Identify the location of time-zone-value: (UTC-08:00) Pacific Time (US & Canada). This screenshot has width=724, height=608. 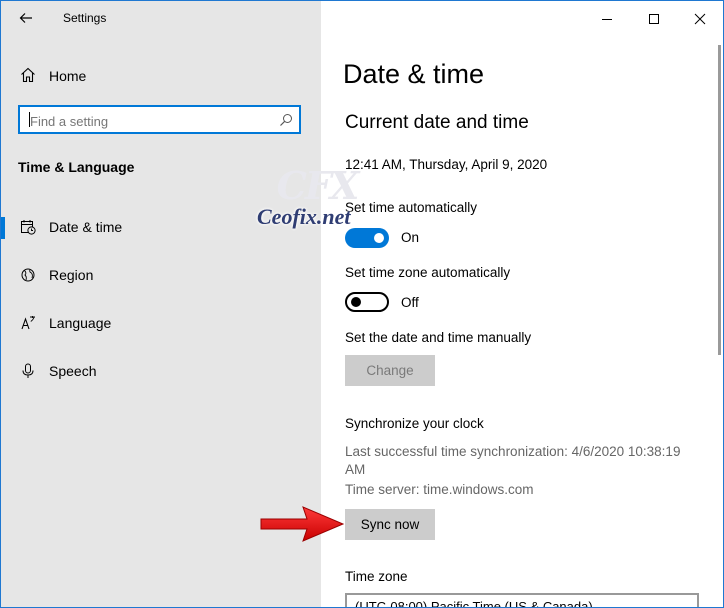
(474, 603).